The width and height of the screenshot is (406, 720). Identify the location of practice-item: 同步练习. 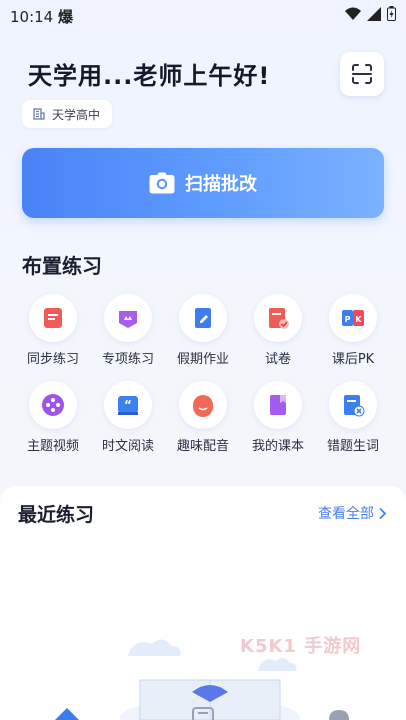
(53, 330).